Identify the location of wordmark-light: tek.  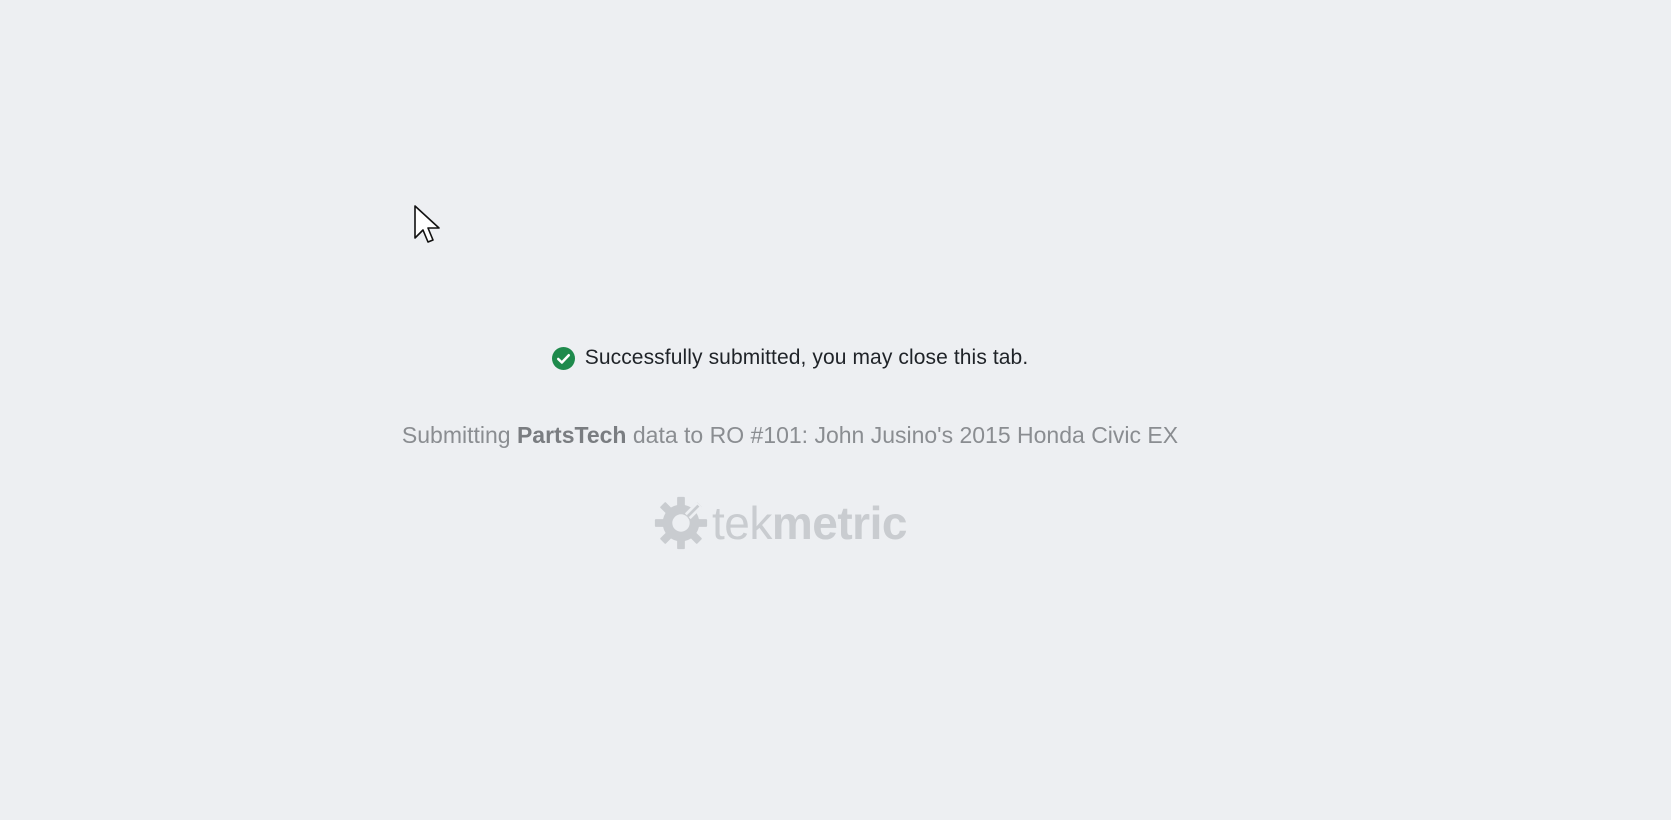
(742, 523).